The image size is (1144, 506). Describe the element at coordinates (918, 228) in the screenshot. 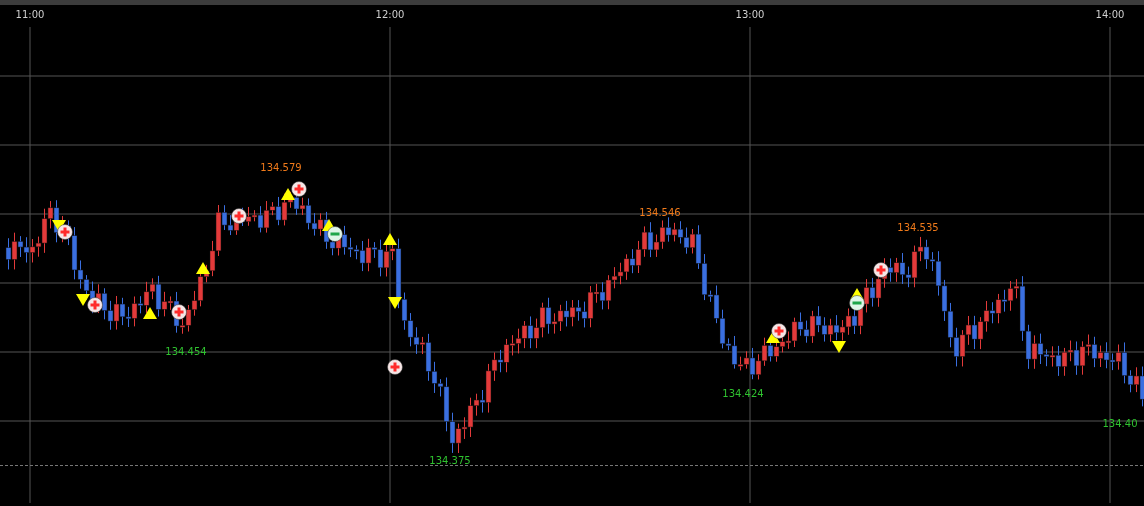

I see `high-price-label: 134.535` at that location.